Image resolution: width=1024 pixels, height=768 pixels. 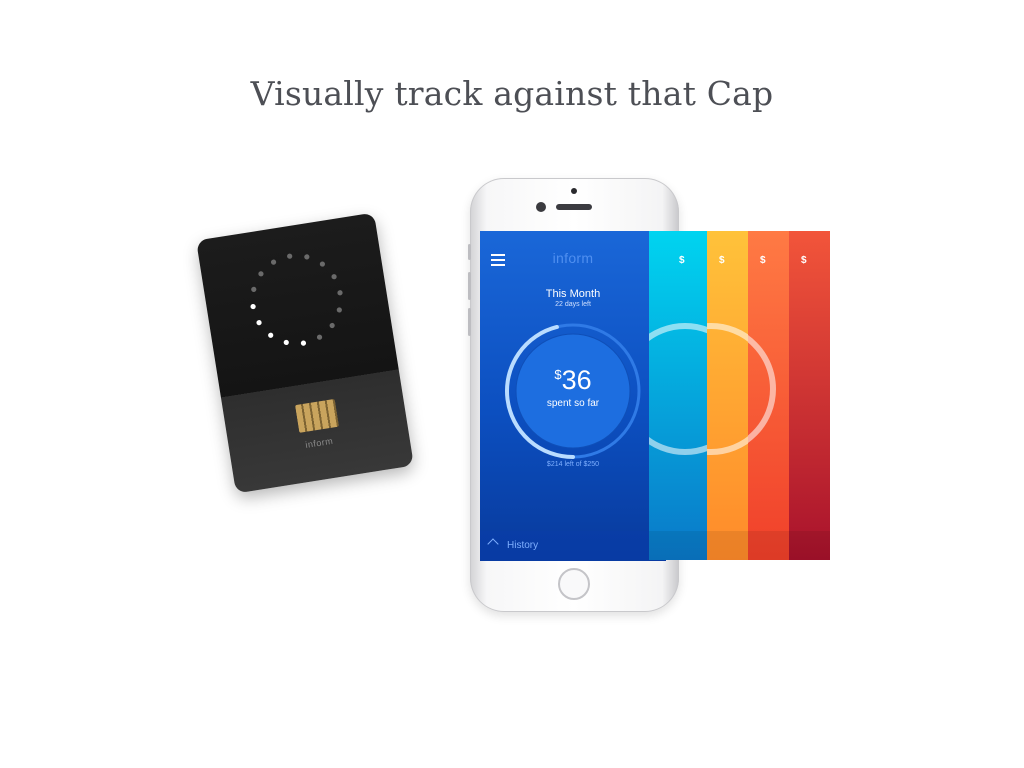 I want to click on sensor-icon, so click(x=541, y=207).